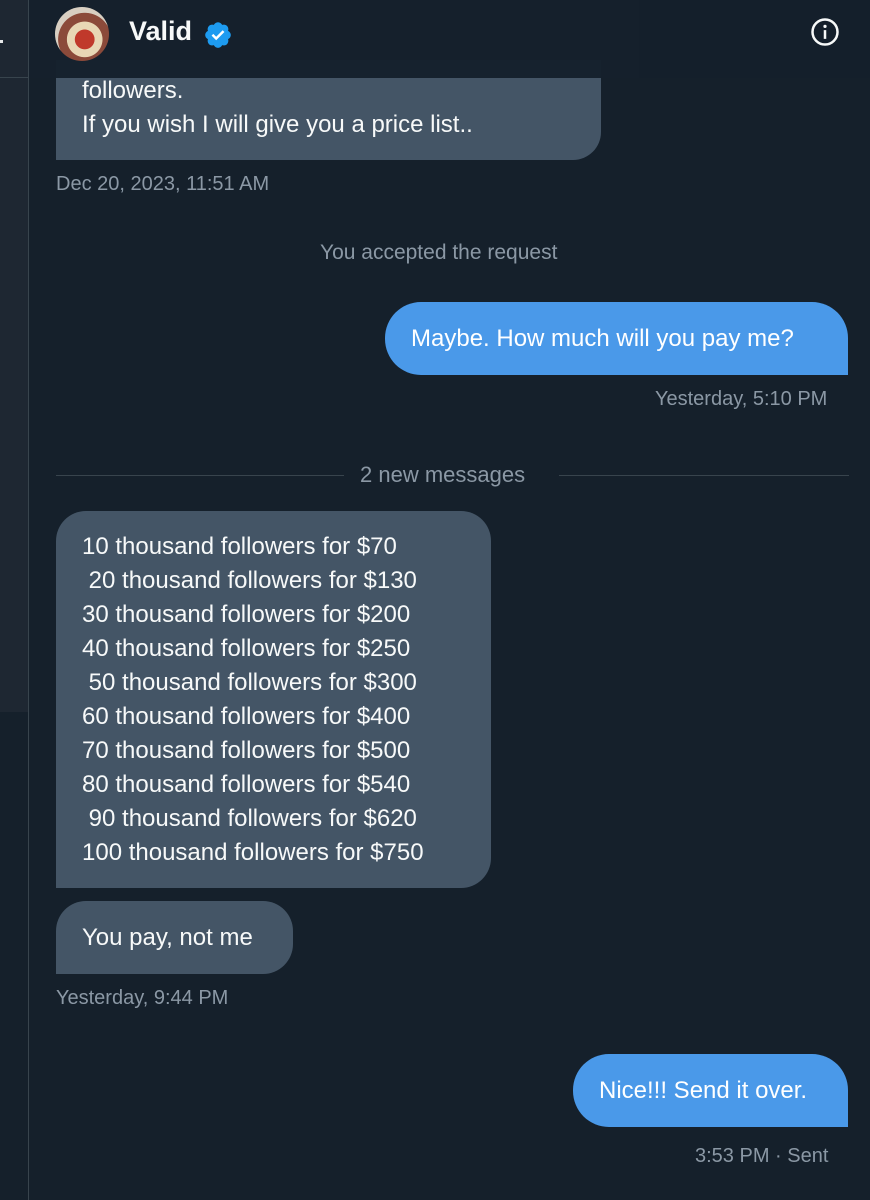 This screenshot has width=870, height=1200. Describe the element at coordinates (163, 184) in the screenshot. I see `message-timestamp: Dec 20, 2023, 11:51 AM` at that location.